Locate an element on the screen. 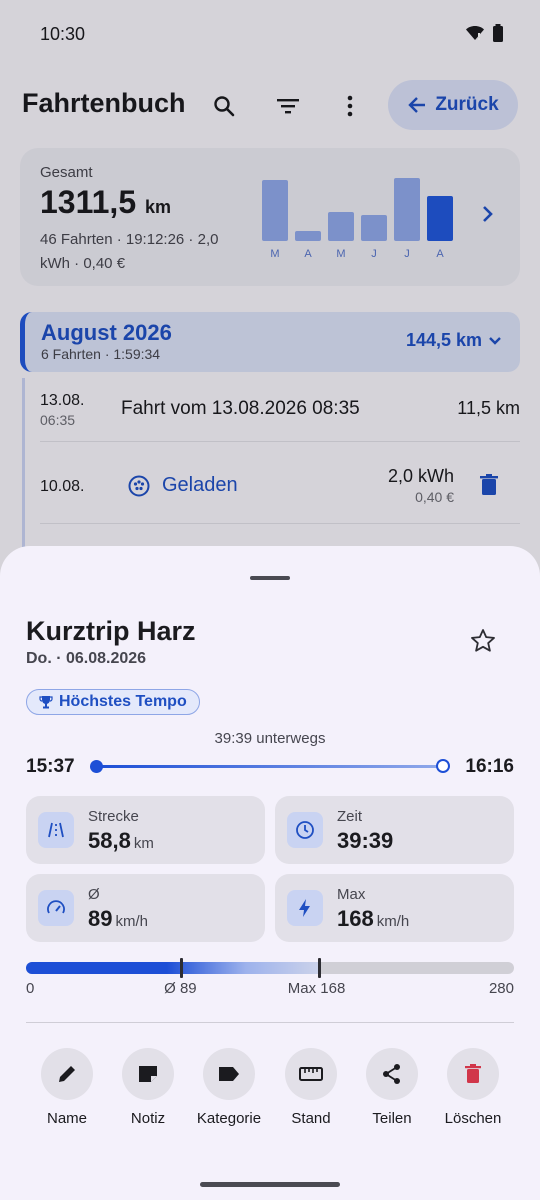 The width and height of the screenshot is (540, 1200). stat-number: 39:39 is located at coordinates (365, 840).